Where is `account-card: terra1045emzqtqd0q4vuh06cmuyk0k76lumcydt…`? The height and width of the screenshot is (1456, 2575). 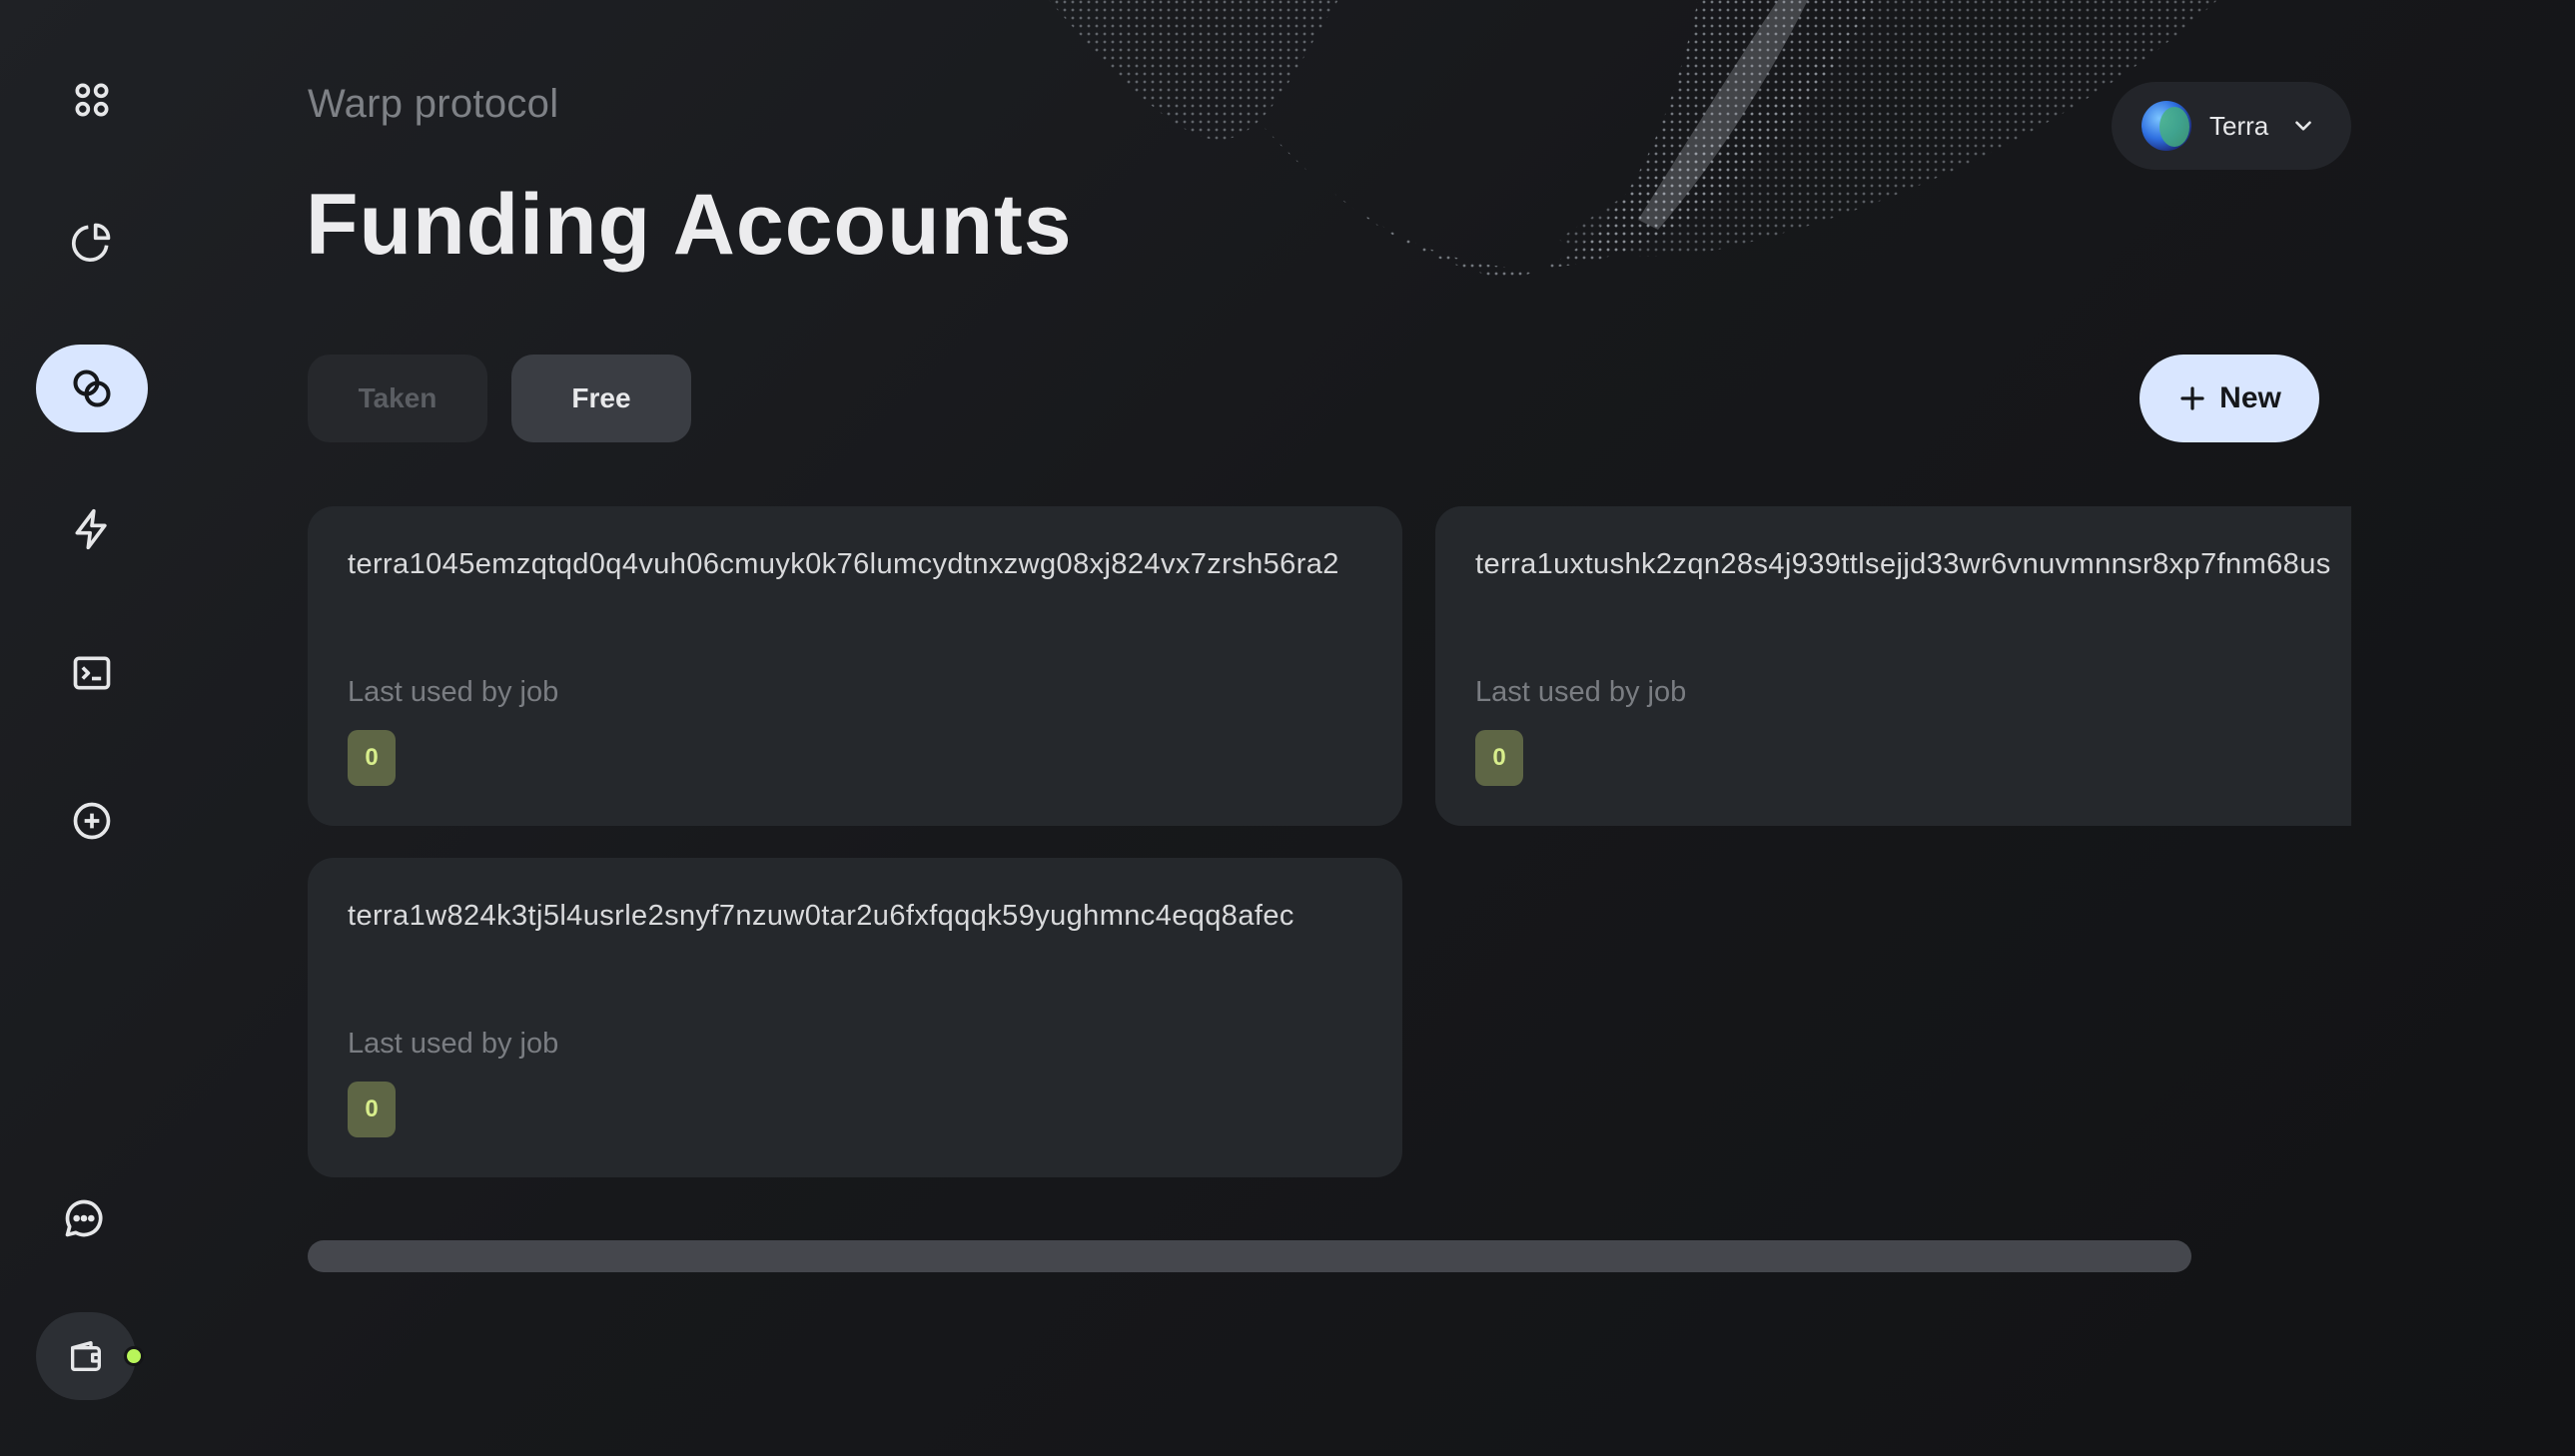
account-card: terra1045emzqtqd0q4vuh06cmuyk0k76lumcydt… is located at coordinates (855, 666).